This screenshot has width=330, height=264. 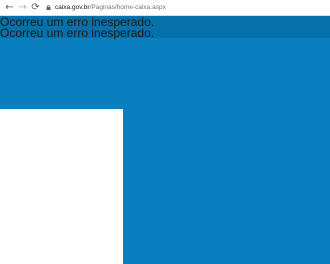 I want to click on error-message-repeat: Ocorreu um erro inesperado., so click(x=77, y=33).